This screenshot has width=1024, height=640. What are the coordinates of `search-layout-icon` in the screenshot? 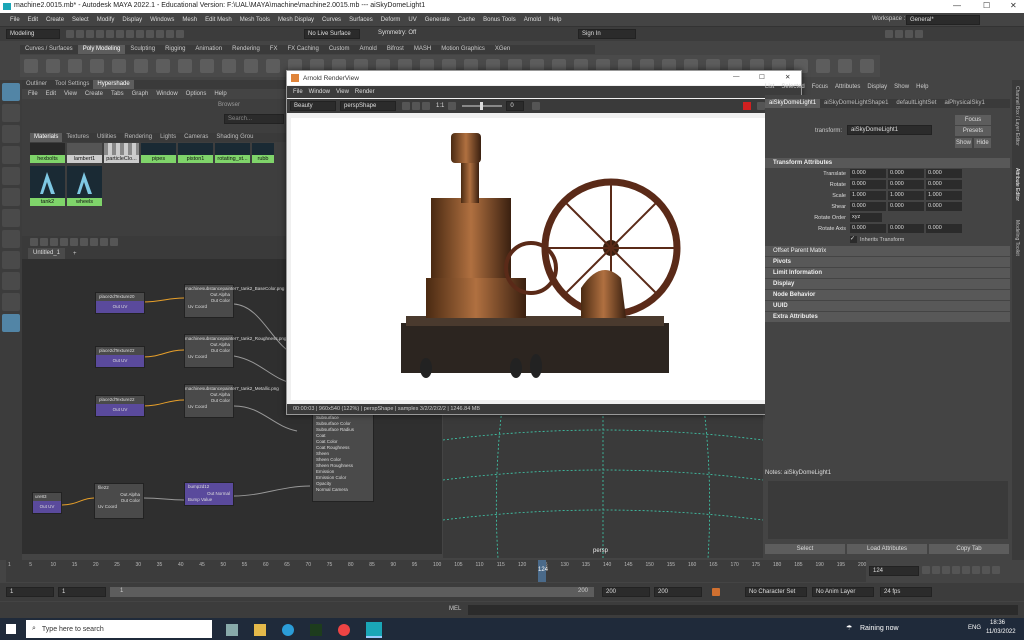 It's located at (11, 323).